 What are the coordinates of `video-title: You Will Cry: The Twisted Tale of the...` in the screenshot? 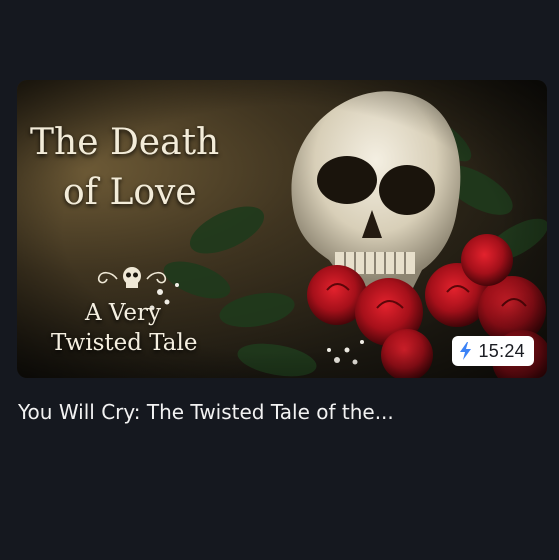 It's located at (278, 412).